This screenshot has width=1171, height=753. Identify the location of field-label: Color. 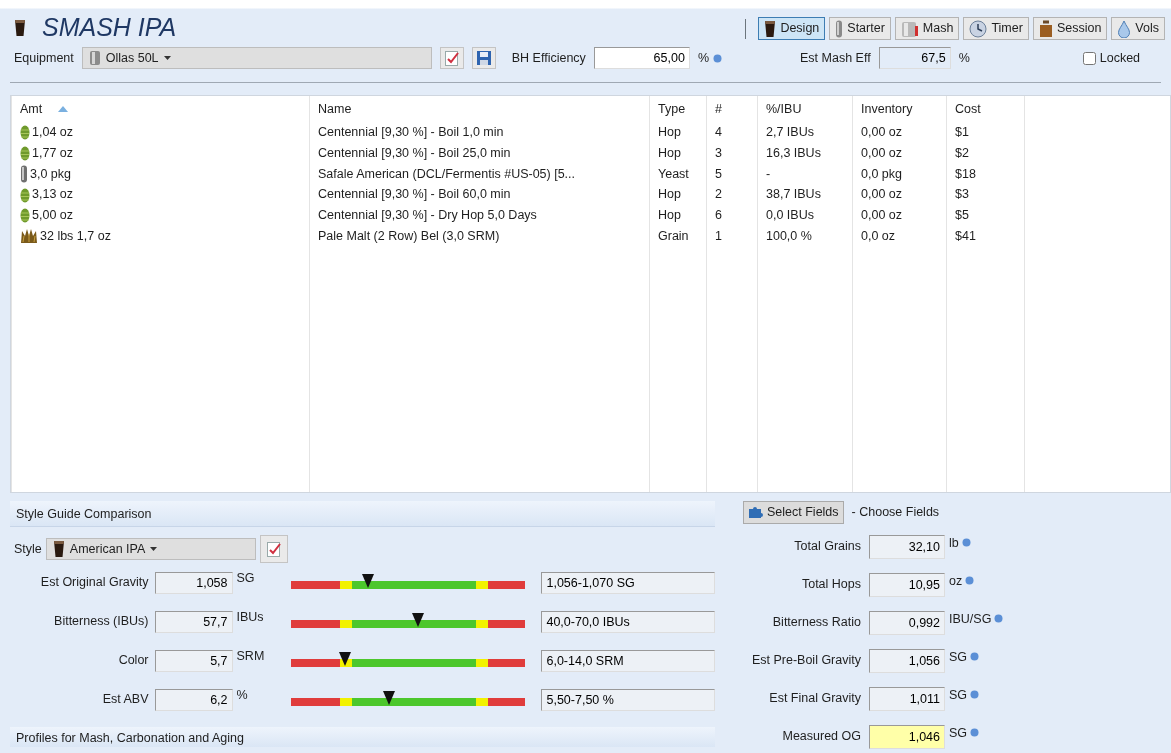
(133, 661).